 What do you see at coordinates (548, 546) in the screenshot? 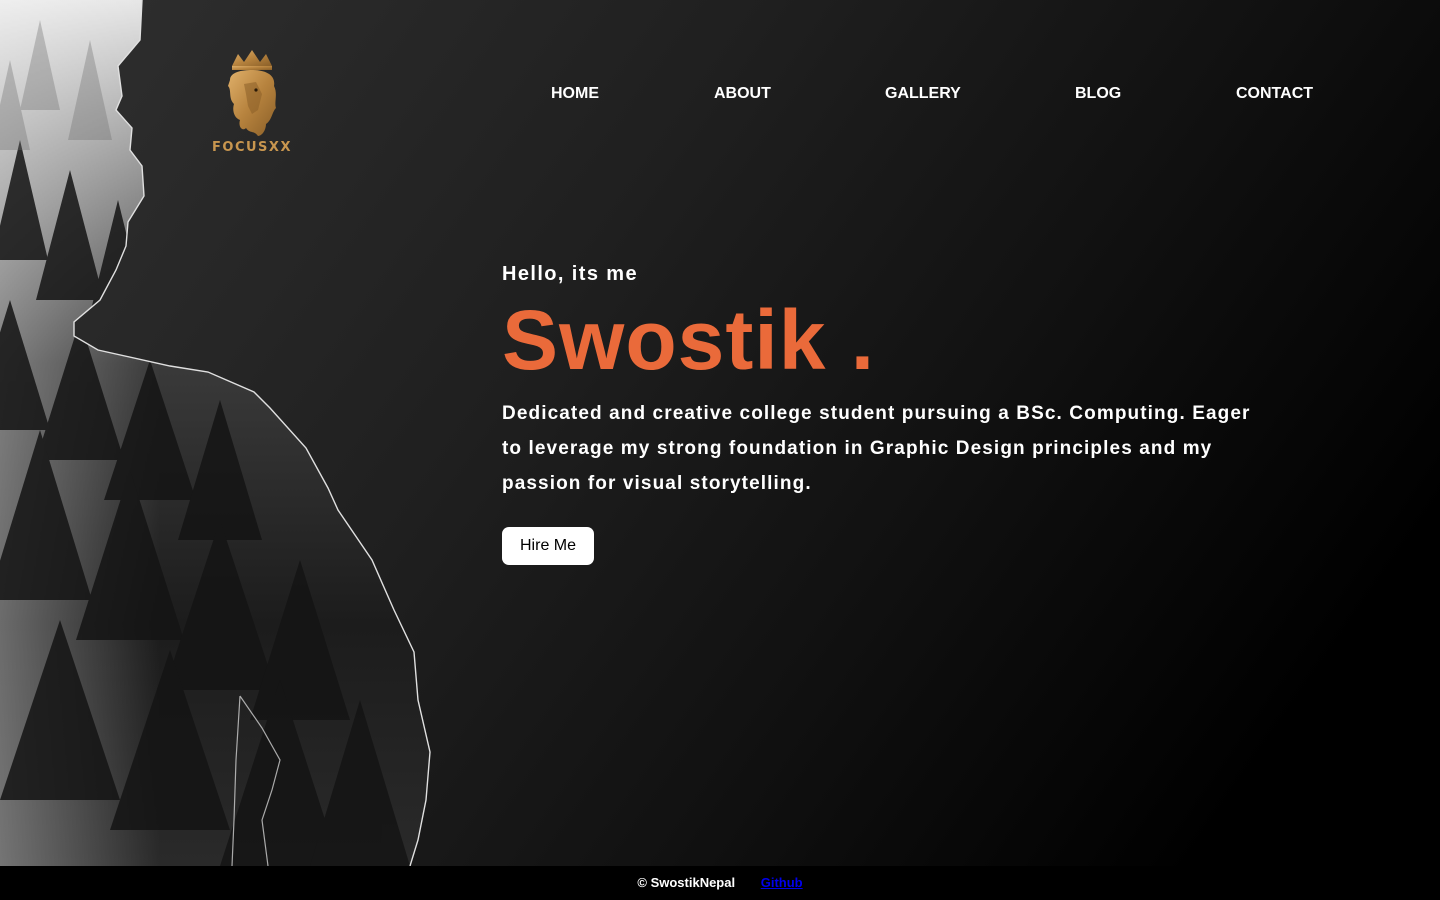
I see `hire-me-button: Hire Me` at bounding box center [548, 546].